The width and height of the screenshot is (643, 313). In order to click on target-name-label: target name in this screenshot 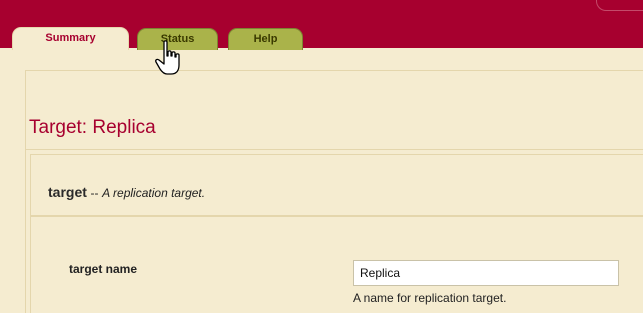, I will do `click(103, 269)`.